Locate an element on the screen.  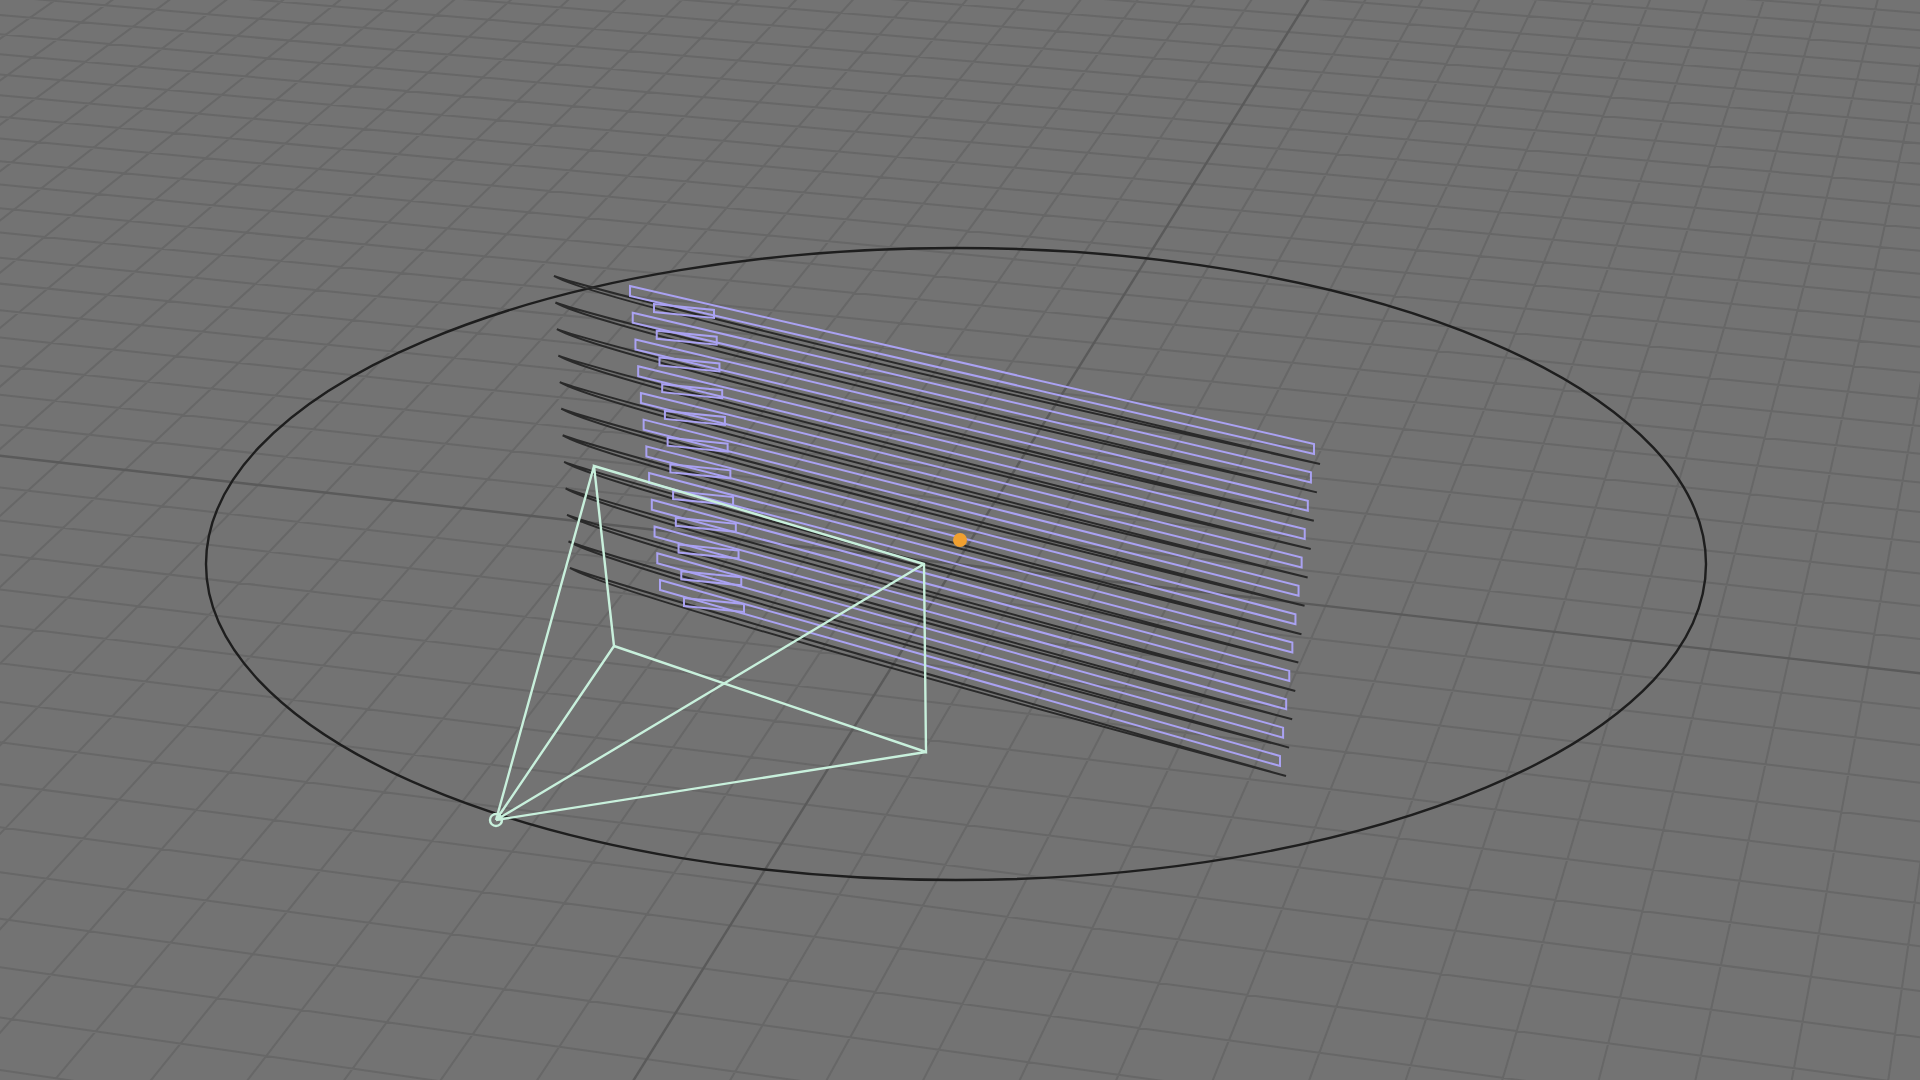
origin-dot is located at coordinates (960, 540).